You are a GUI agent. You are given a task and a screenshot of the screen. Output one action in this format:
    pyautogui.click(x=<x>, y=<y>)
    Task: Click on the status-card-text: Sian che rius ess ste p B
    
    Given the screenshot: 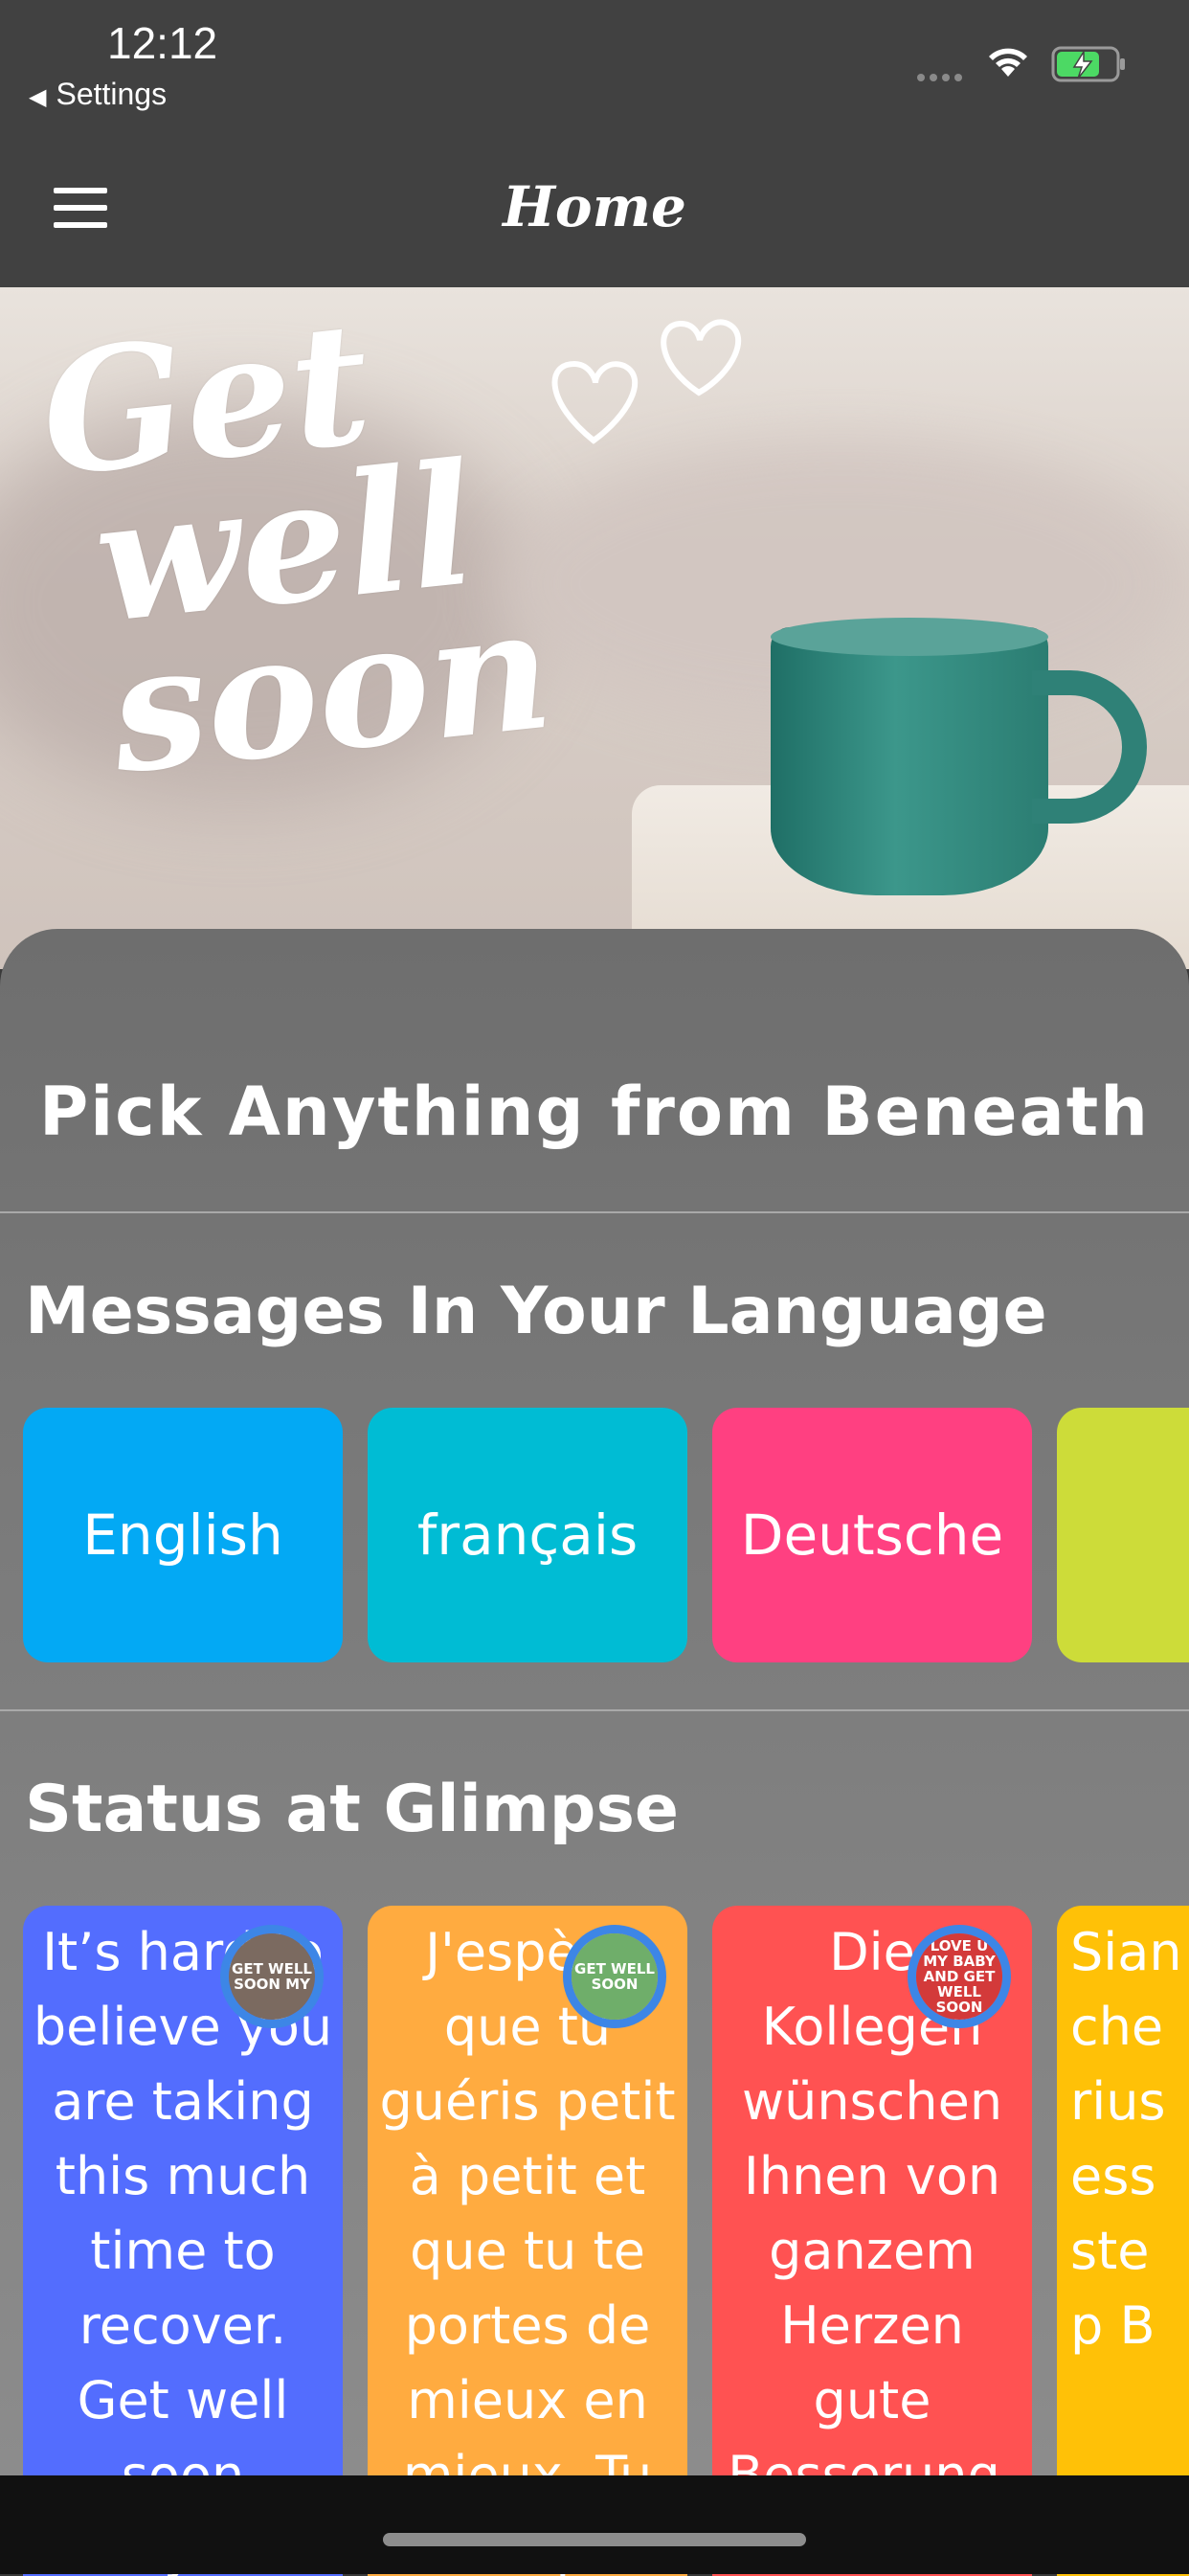 What is the action you would take?
    pyautogui.click(x=1126, y=2139)
    